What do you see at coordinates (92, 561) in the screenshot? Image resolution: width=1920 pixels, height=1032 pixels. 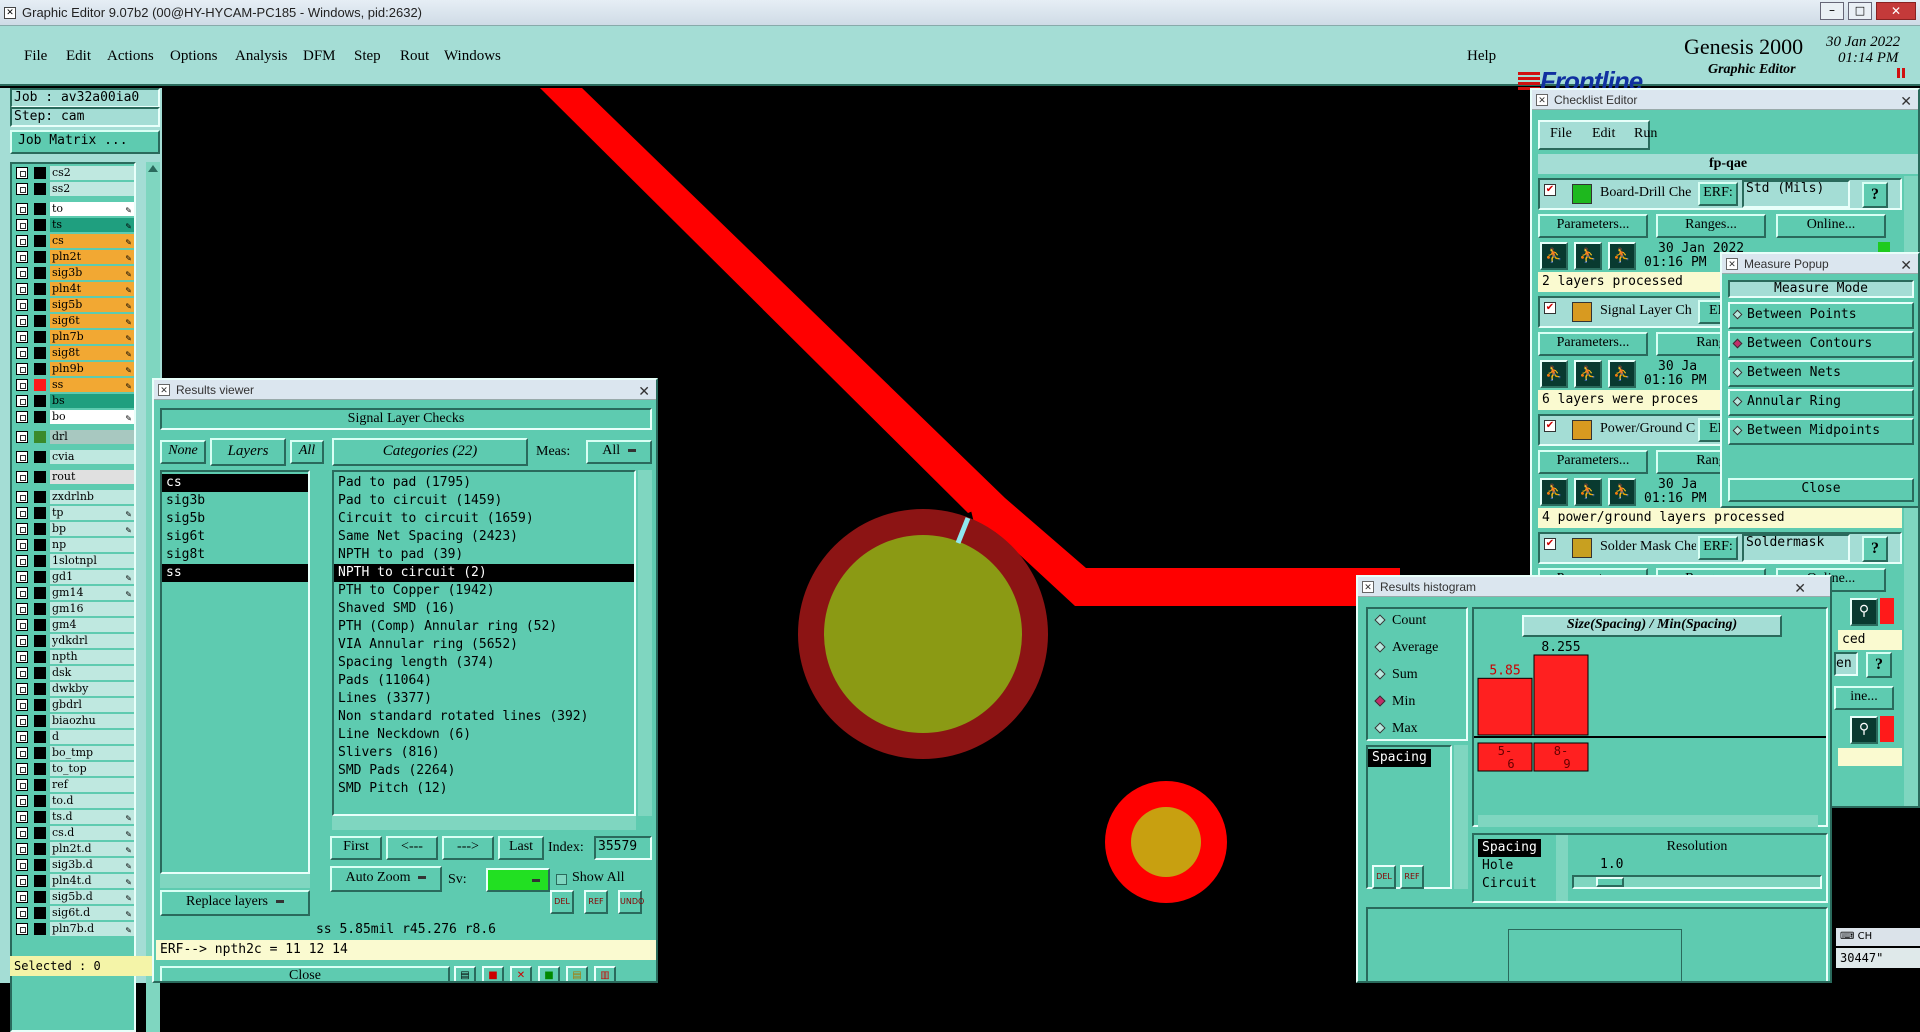 I see `layer-name: 1slotnpl` at bounding box center [92, 561].